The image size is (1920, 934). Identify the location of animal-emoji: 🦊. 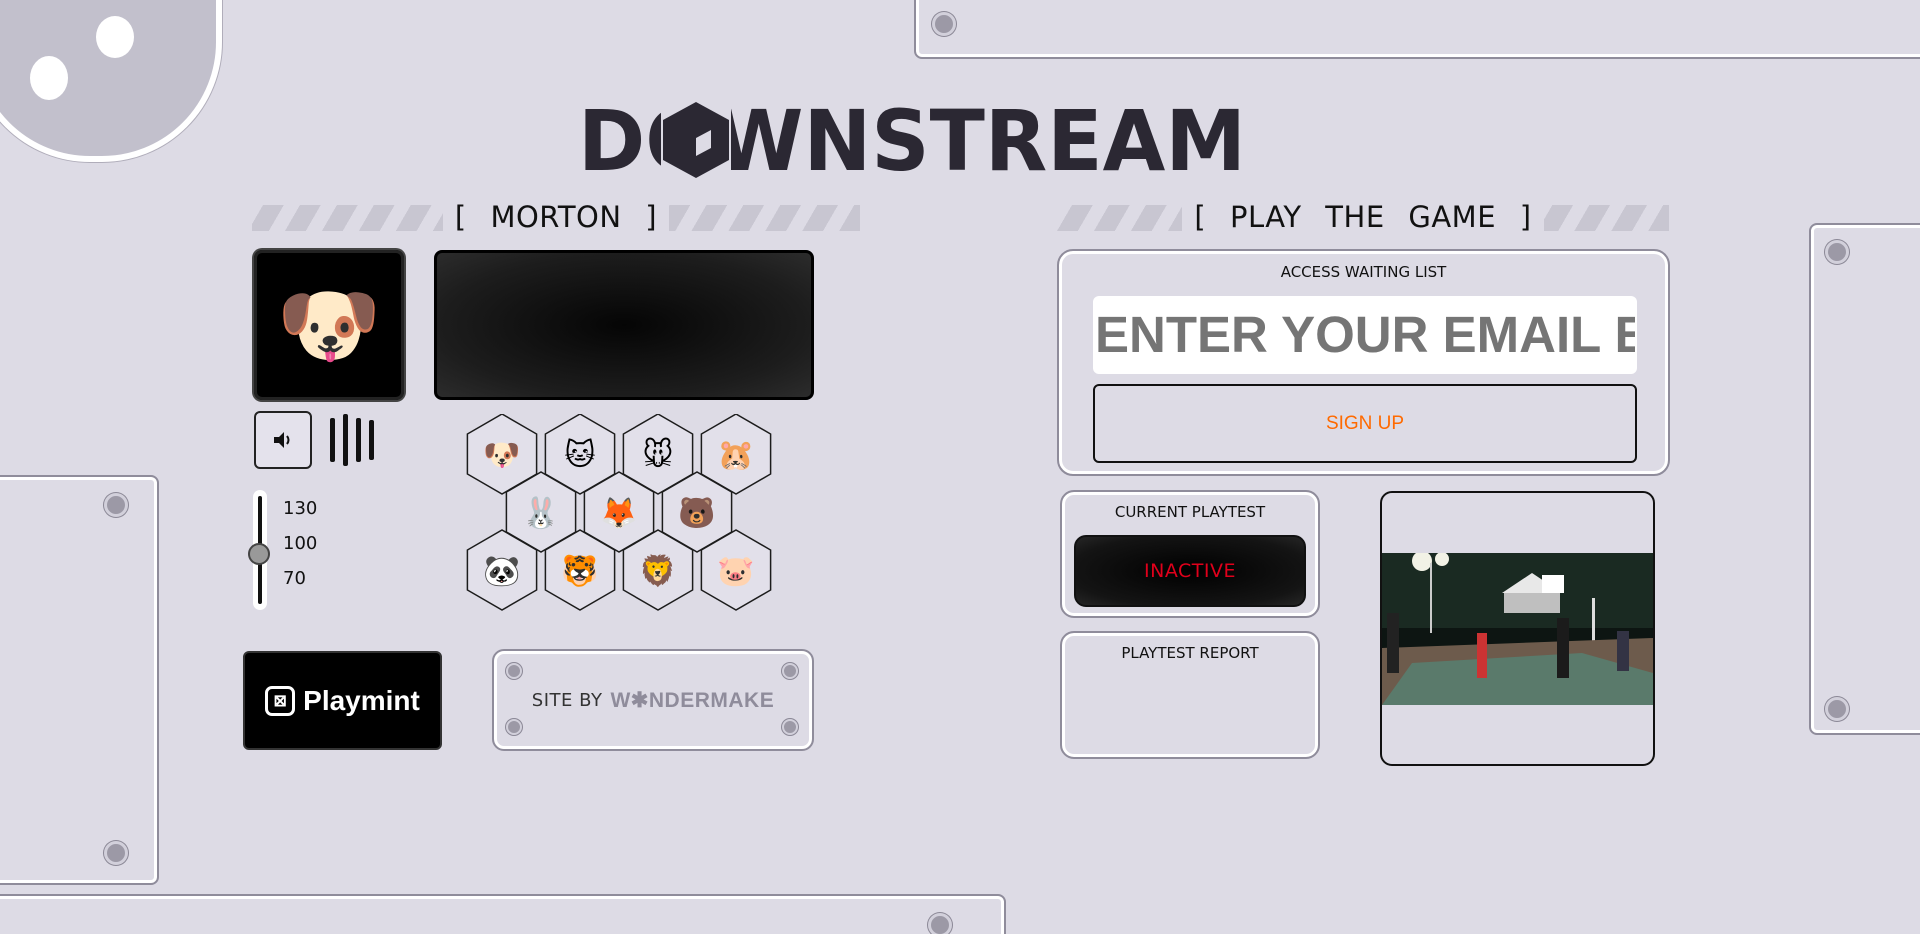
(618, 513).